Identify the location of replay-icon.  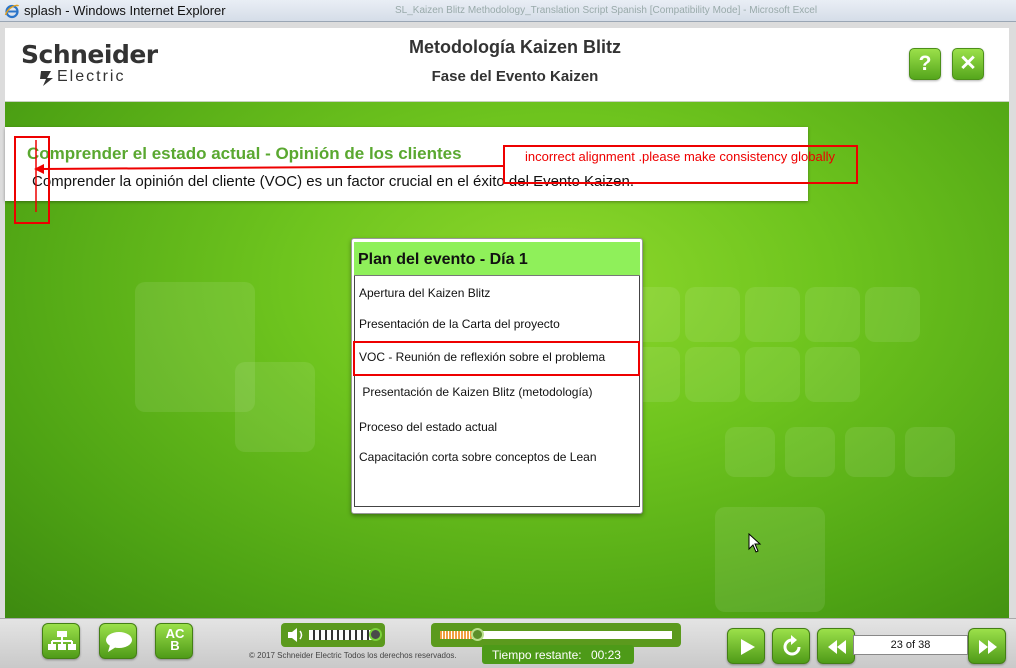
(792, 645).